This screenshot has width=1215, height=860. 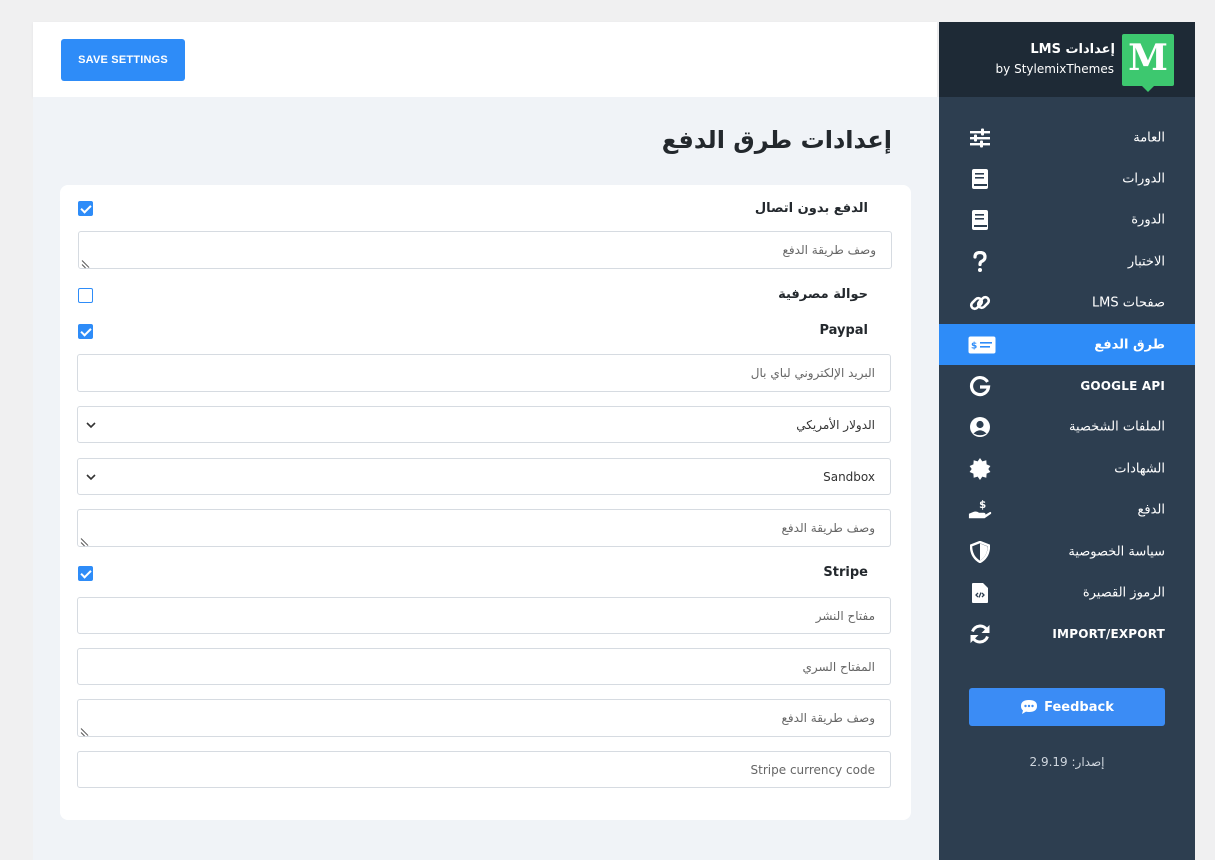 What do you see at coordinates (1139, 469) in the screenshot?
I see `sidebar-item-label: الشهادات` at bounding box center [1139, 469].